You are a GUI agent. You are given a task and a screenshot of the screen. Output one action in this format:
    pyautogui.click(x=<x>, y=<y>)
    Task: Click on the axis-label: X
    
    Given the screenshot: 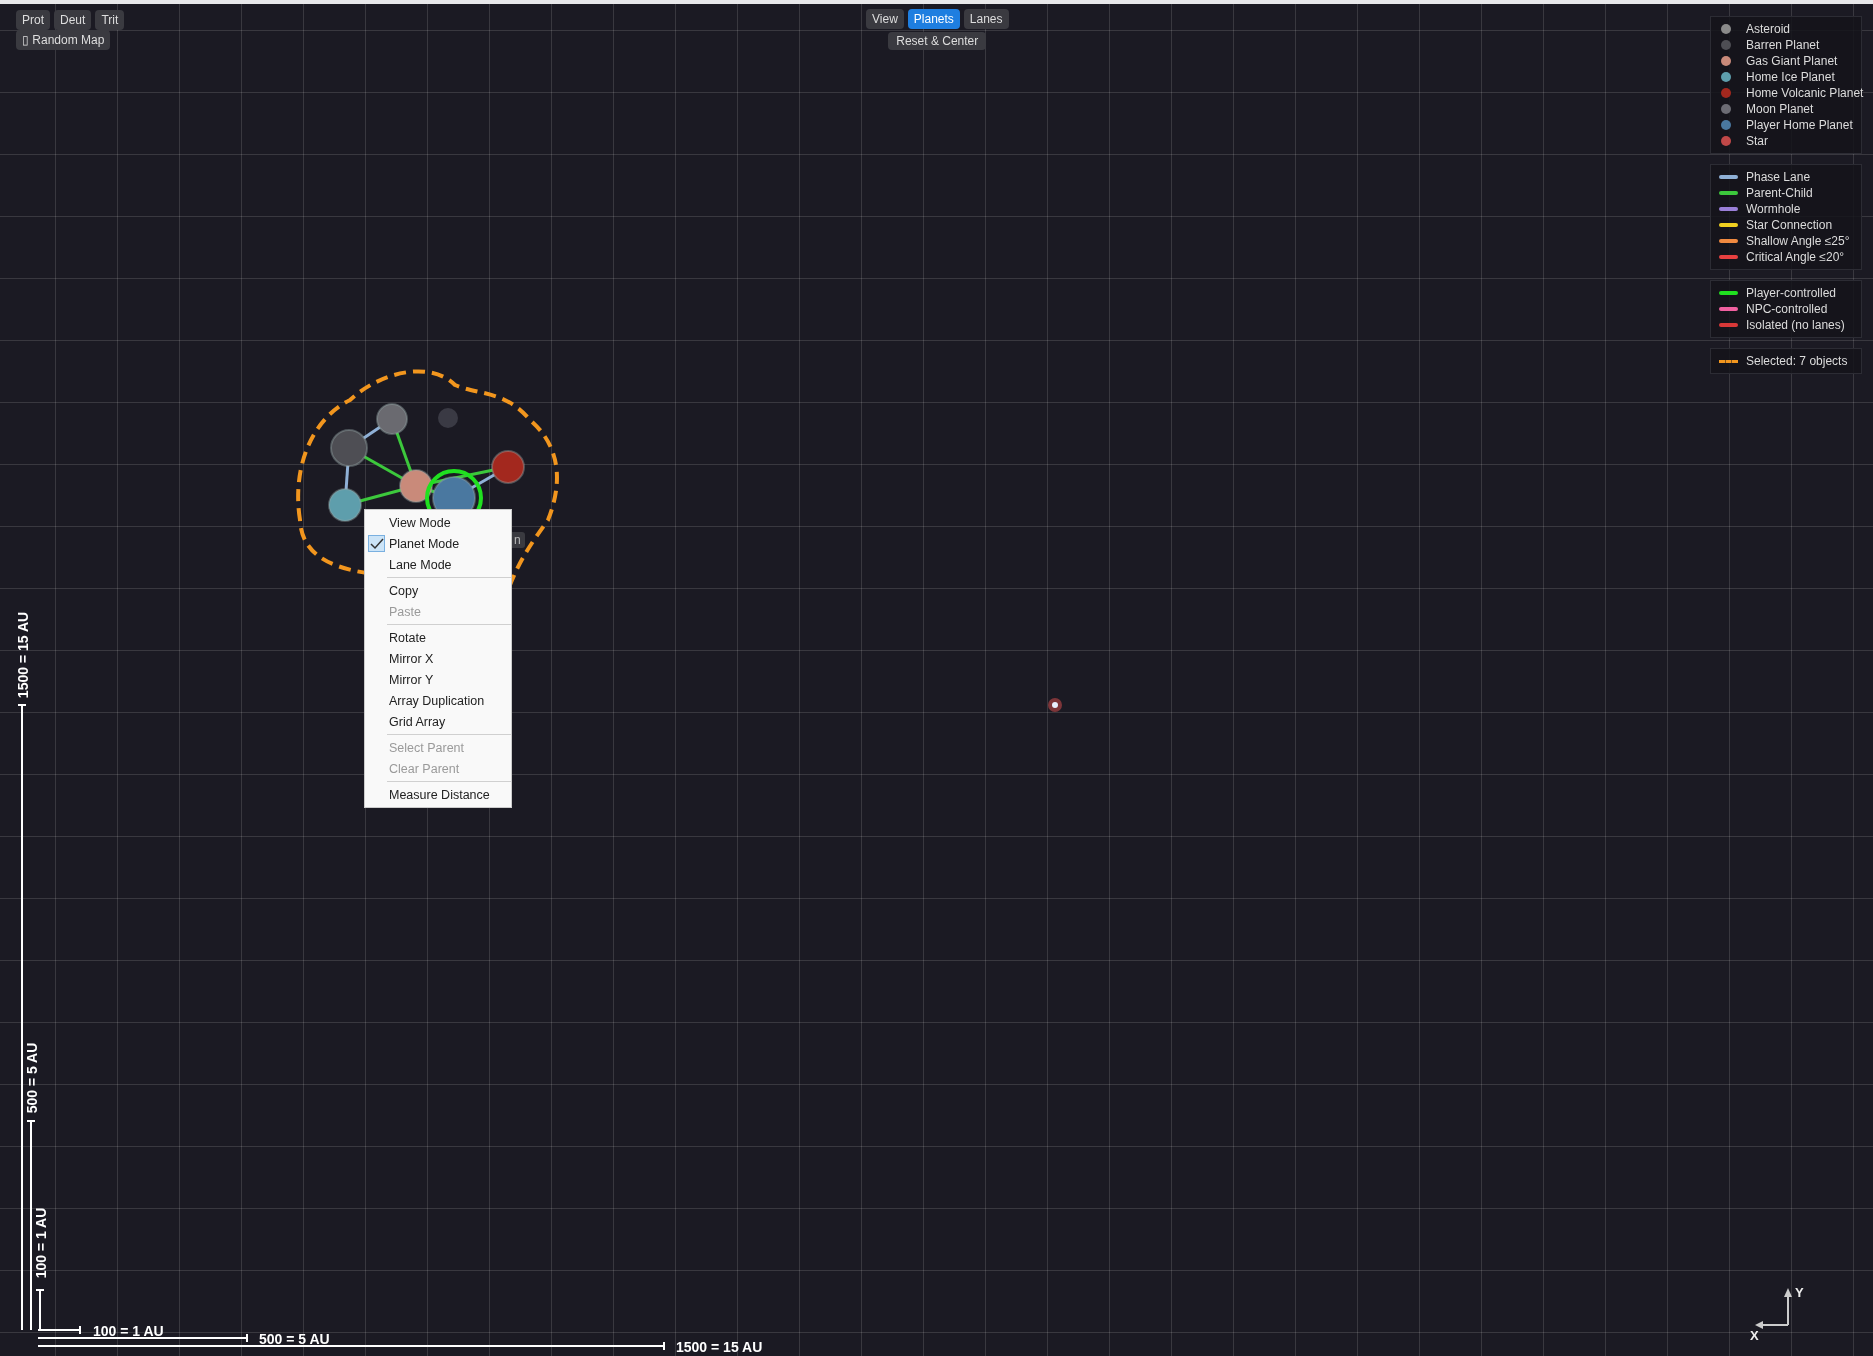 What is the action you would take?
    pyautogui.click(x=1754, y=1335)
    